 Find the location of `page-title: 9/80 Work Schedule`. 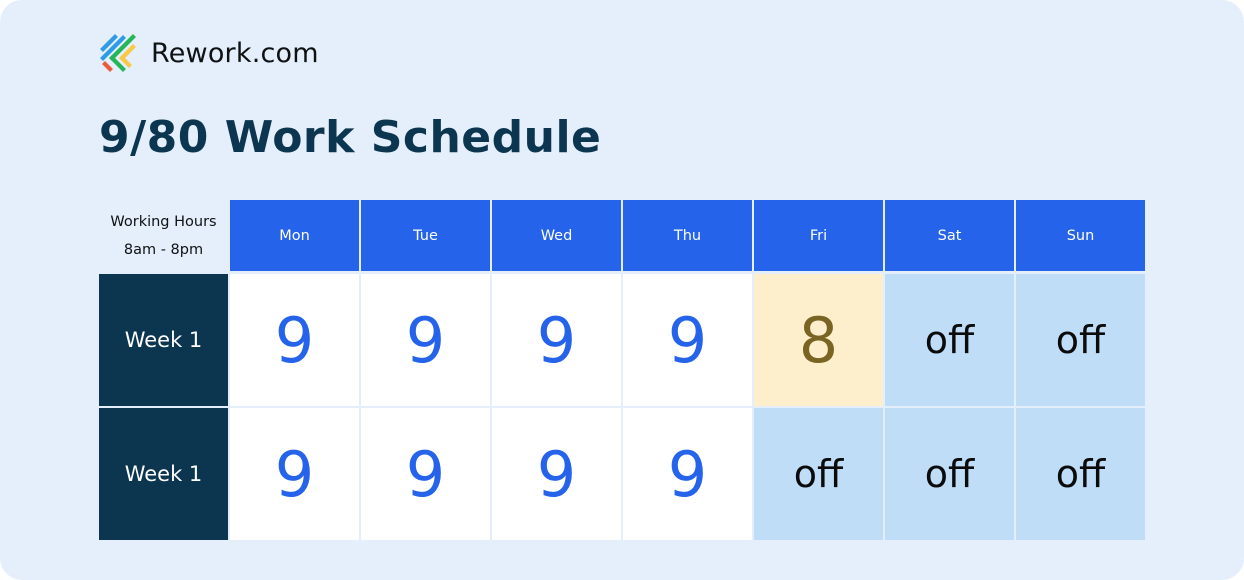

page-title: 9/80 Work Schedule is located at coordinates (350, 137).